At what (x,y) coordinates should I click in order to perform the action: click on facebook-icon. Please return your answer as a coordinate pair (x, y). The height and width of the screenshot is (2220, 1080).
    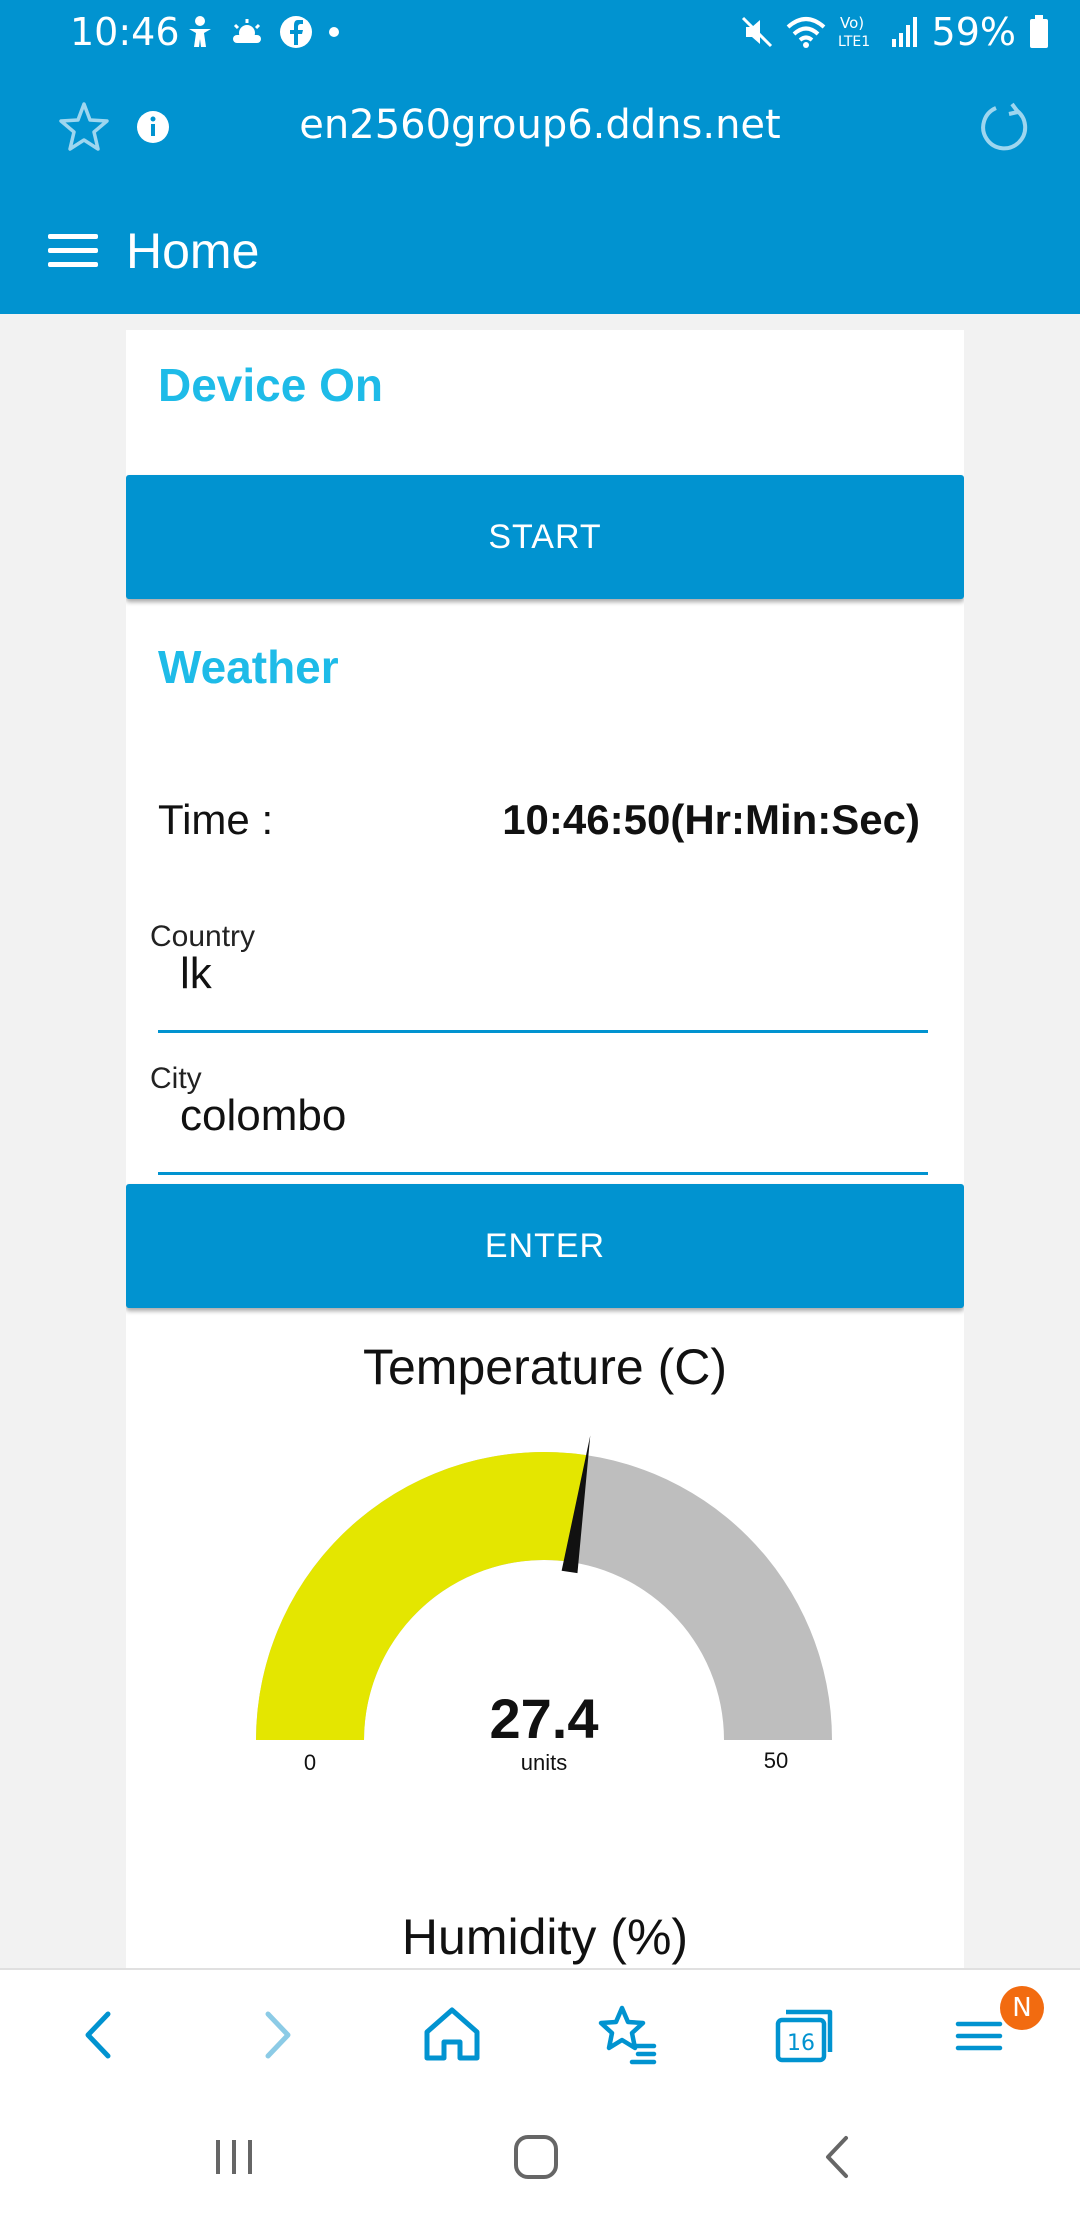
    Looking at the image, I should click on (296, 32).